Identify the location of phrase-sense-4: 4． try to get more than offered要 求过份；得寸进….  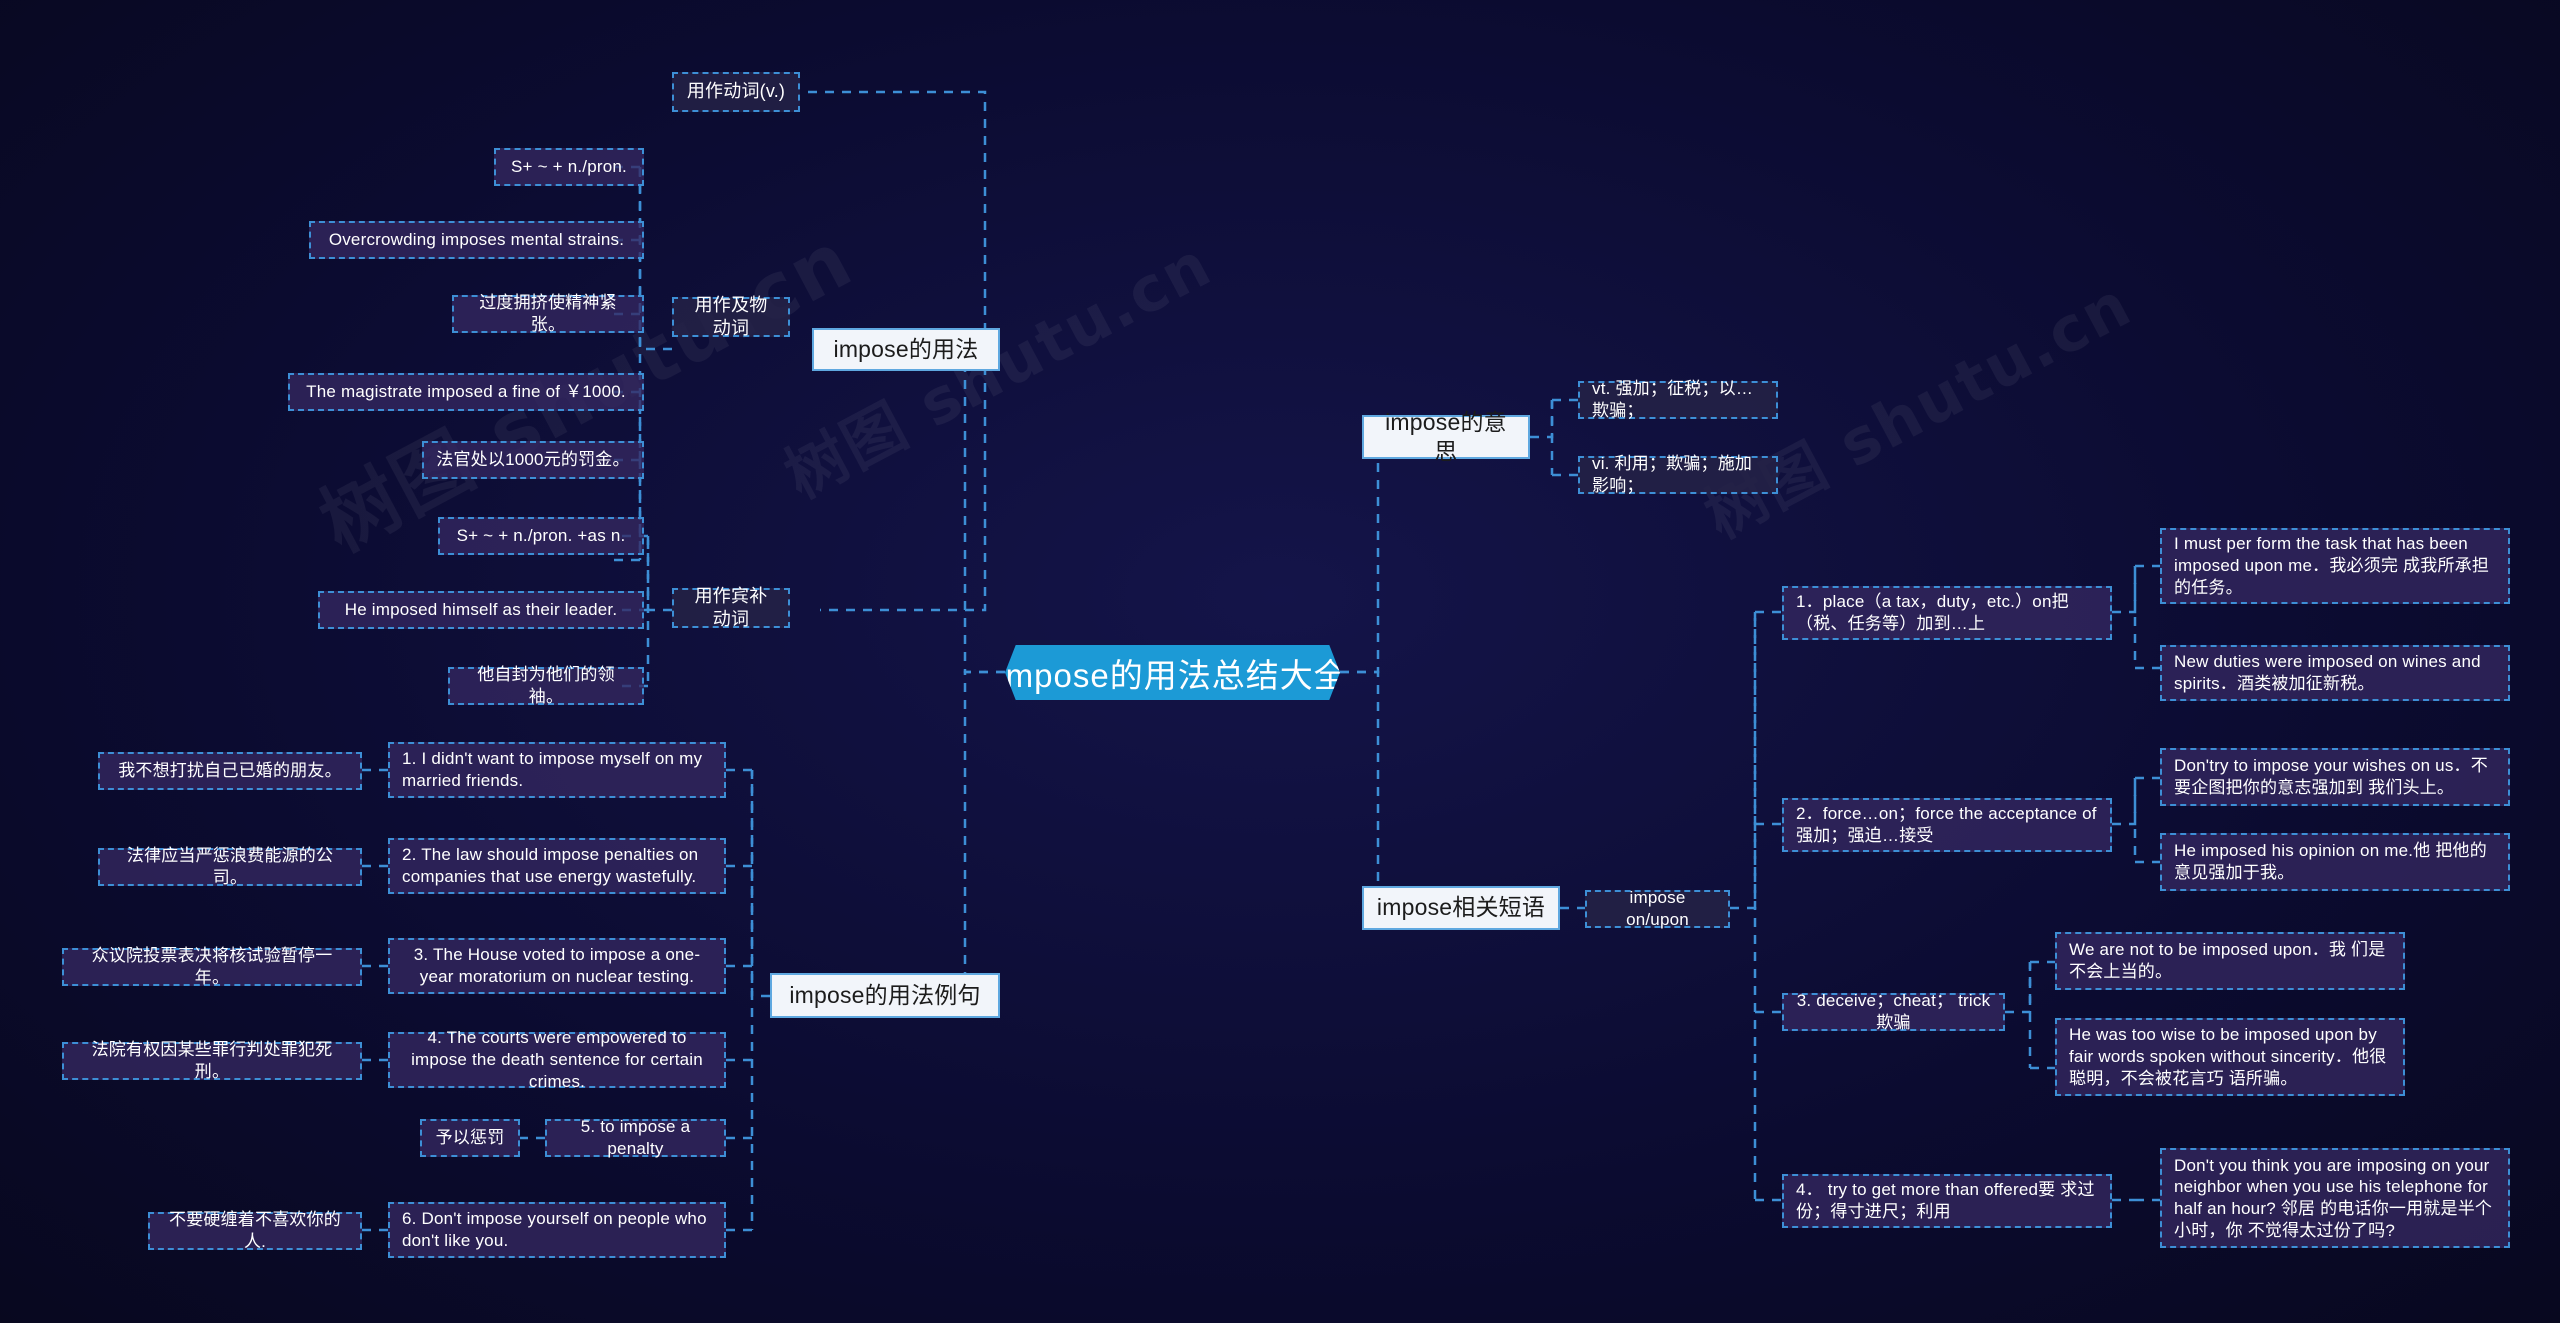
(1947, 1201).